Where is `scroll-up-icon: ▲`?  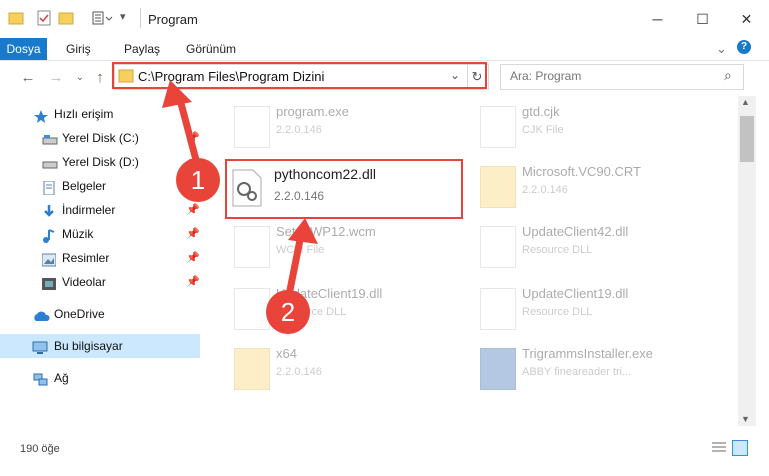 scroll-up-icon: ▲ is located at coordinates (745, 102).